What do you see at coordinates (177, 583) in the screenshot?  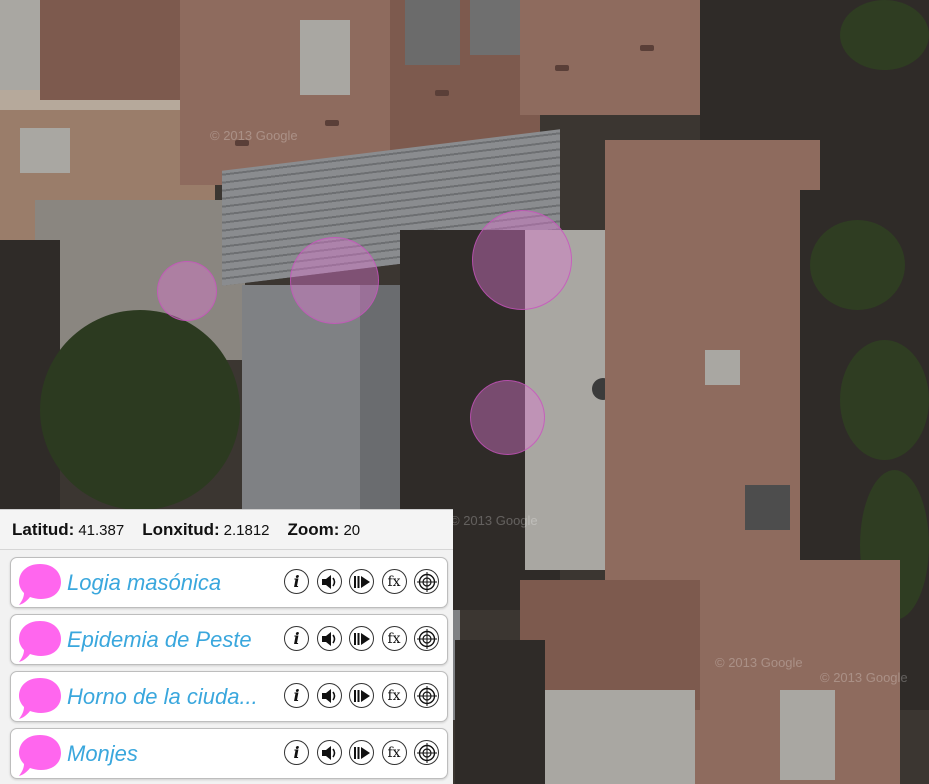 I see `layer-name: Logia masónica` at bounding box center [177, 583].